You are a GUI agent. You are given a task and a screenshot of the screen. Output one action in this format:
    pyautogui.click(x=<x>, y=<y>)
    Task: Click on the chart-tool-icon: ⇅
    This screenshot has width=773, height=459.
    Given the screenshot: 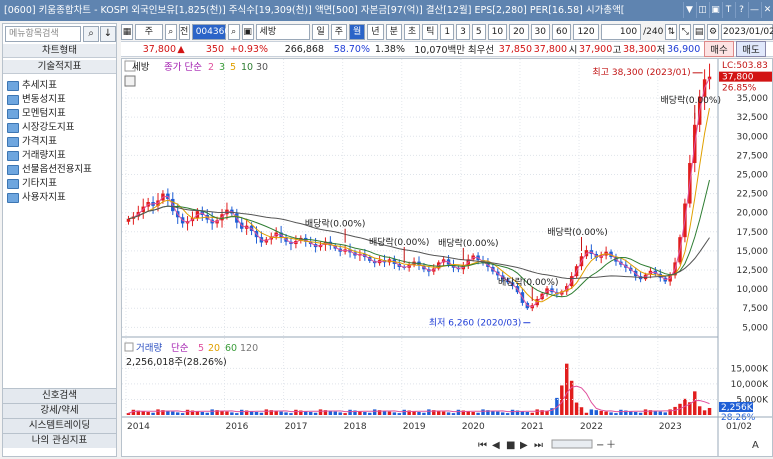 What is the action you would take?
    pyautogui.click(x=671, y=31)
    